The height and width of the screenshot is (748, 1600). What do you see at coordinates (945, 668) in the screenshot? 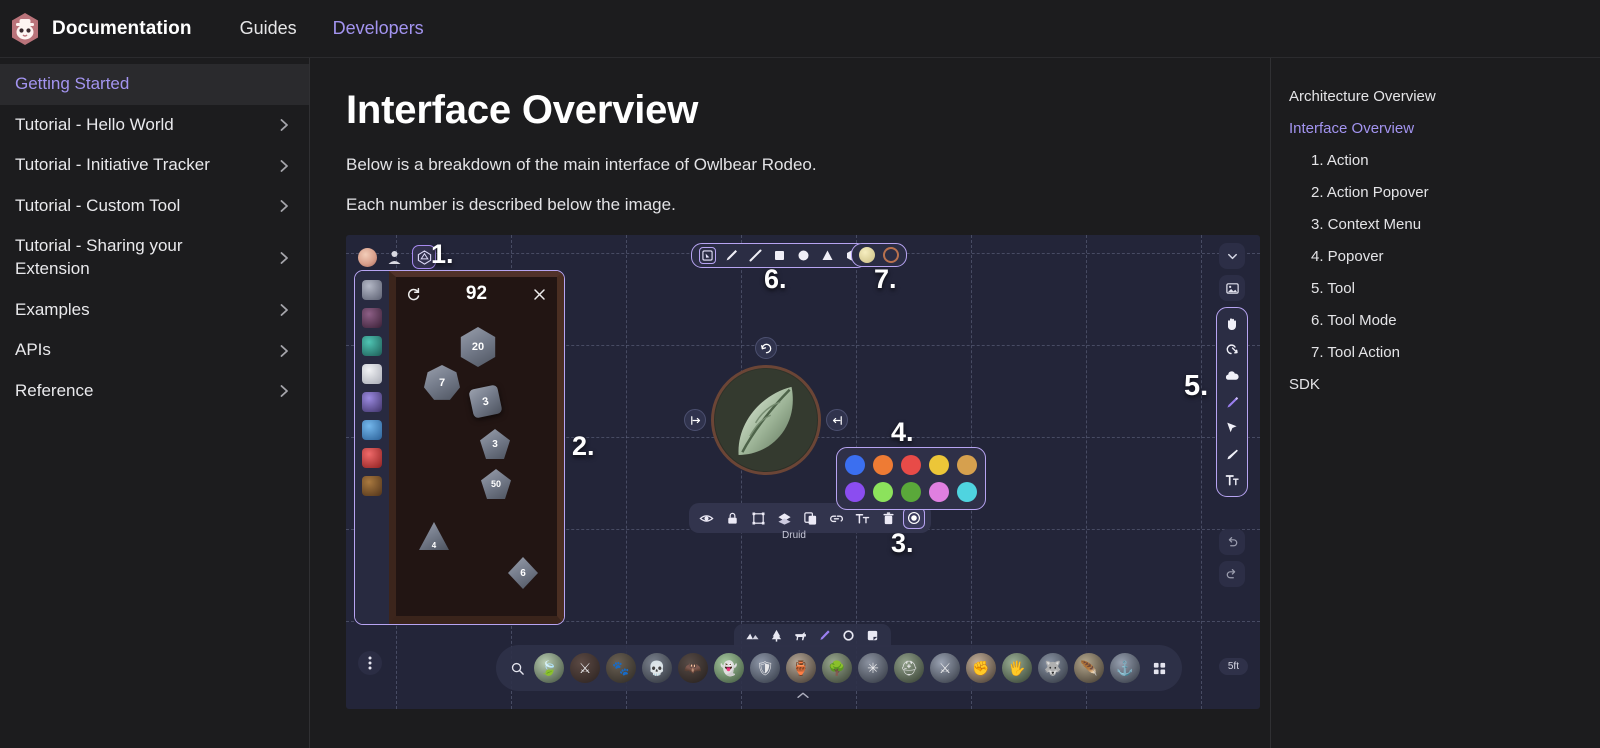
I see `crossed-swords-token: ⚔` at bounding box center [945, 668].